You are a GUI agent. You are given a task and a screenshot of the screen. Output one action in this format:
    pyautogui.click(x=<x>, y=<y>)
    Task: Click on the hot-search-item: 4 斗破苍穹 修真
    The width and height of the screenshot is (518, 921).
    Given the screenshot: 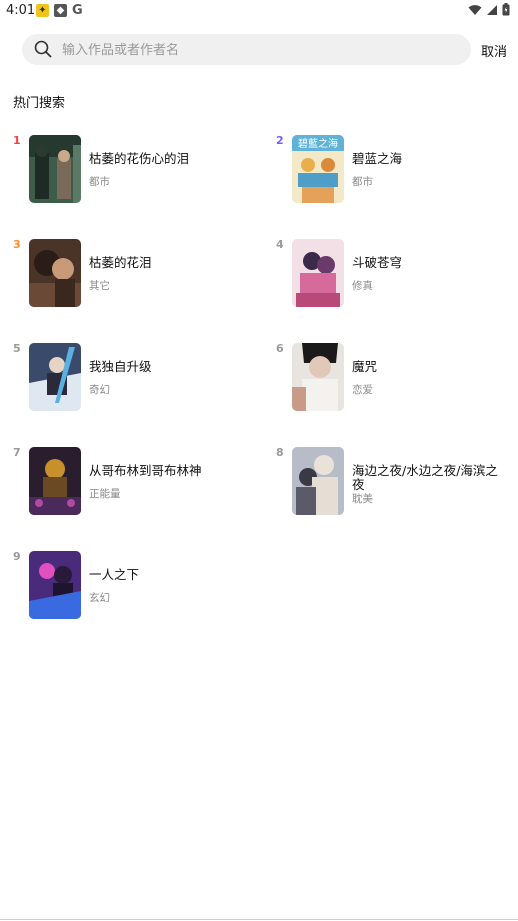 What is the action you would take?
    pyautogui.click(x=396, y=273)
    